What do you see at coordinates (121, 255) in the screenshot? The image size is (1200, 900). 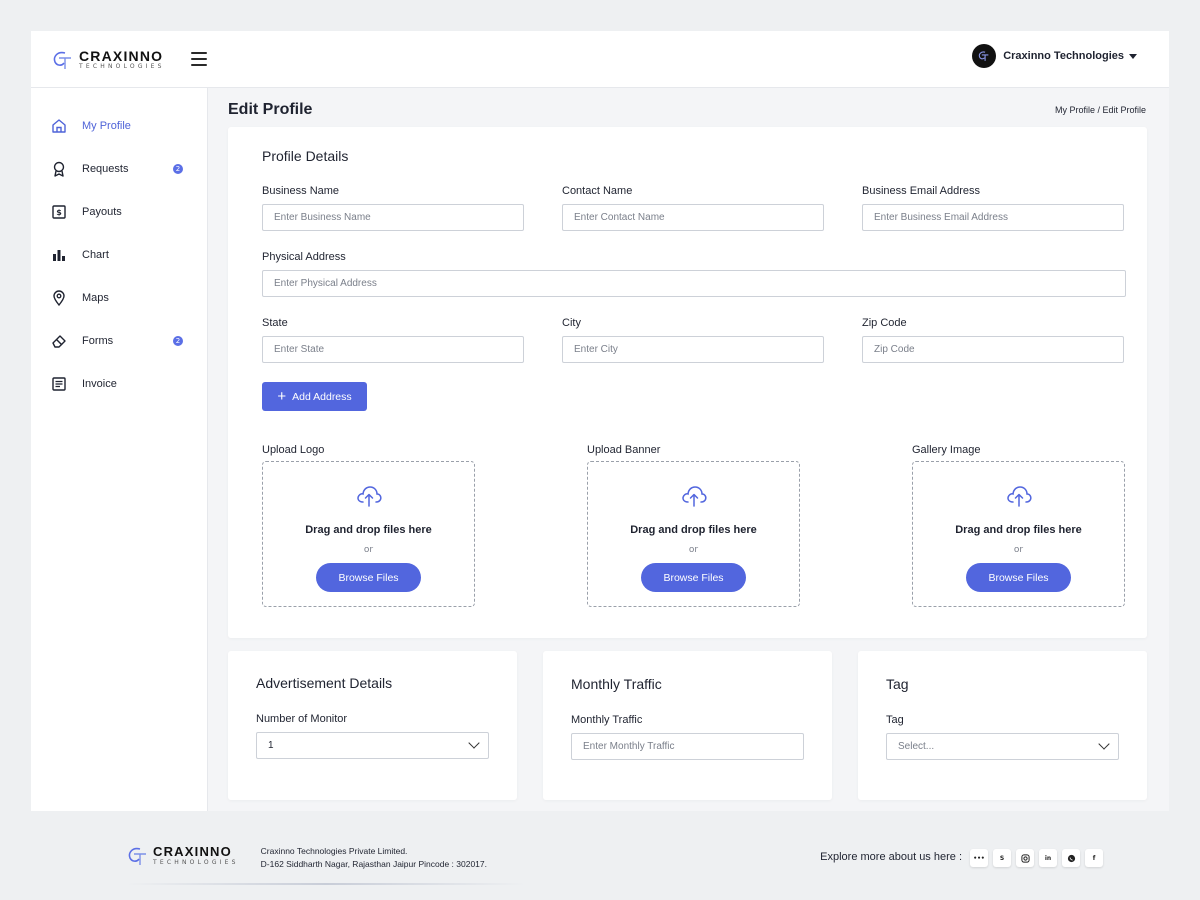 I see `sidebar-item-chart: Chart` at bounding box center [121, 255].